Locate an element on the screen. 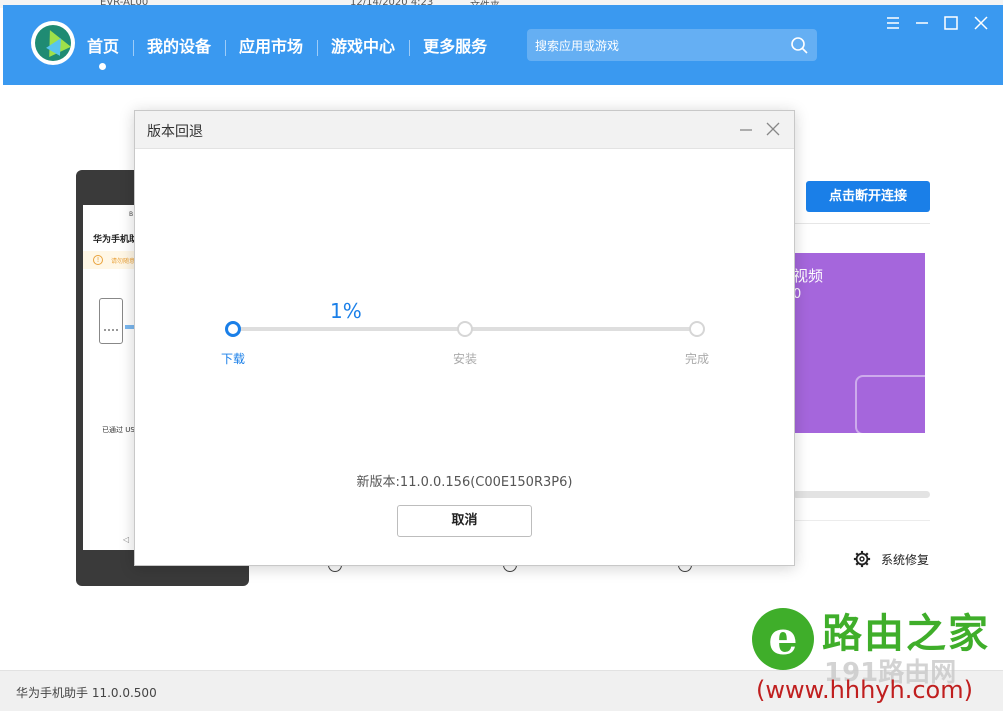 This screenshot has width=1003, height=711. step-complete-label: 完成 is located at coordinates (696, 359).